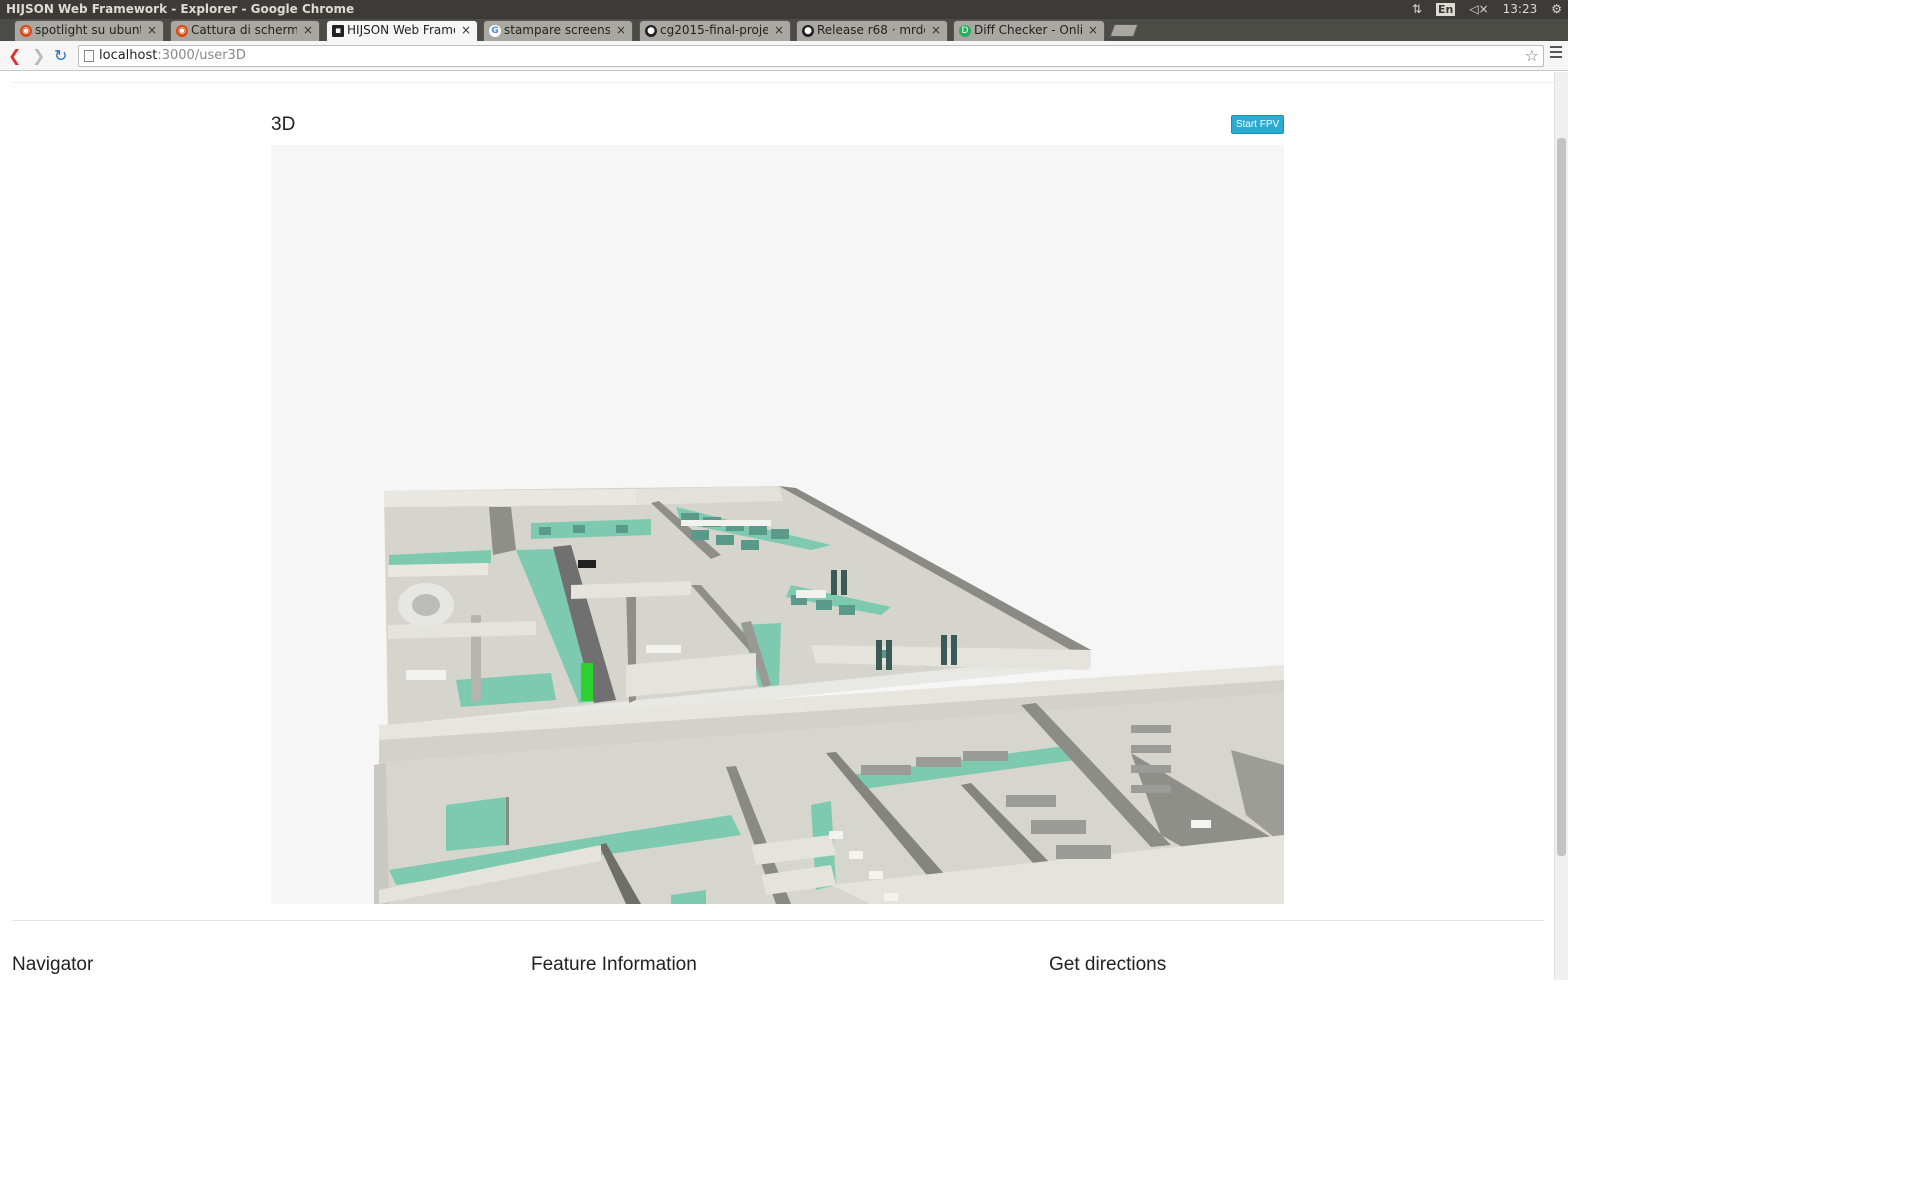 The width and height of the screenshot is (1920, 1200). What do you see at coordinates (811, 56) in the screenshot?
I see `address-bar: localhost:3000/user3D ☆` at bounding box center [811, 56].